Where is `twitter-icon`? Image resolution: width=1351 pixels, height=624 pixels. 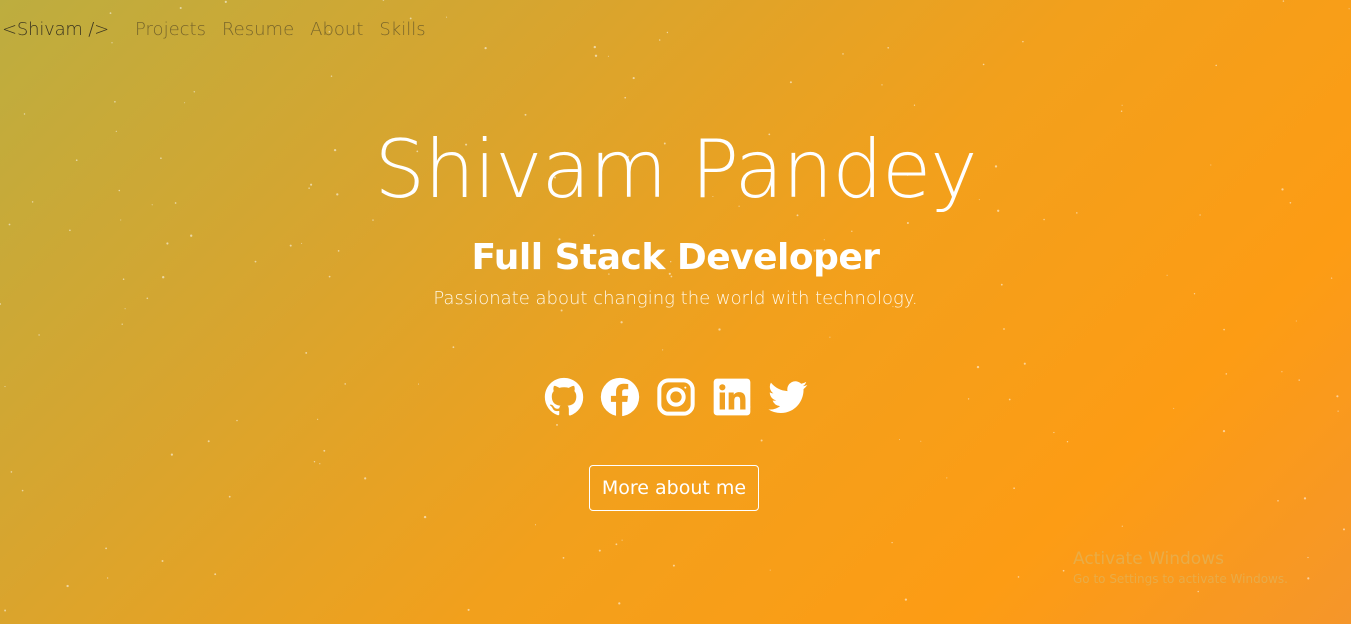
twitter-icon is located at coordinates (787, 397).